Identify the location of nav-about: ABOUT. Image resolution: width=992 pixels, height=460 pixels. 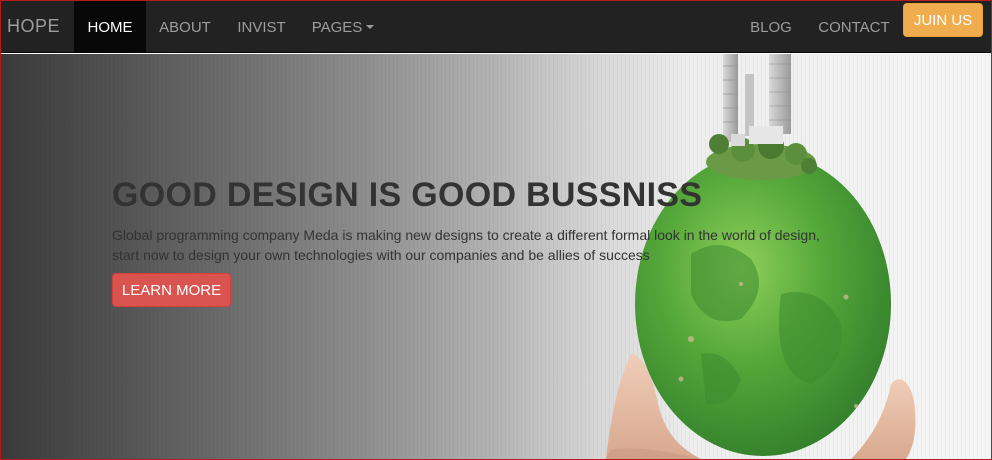
(185, 27).